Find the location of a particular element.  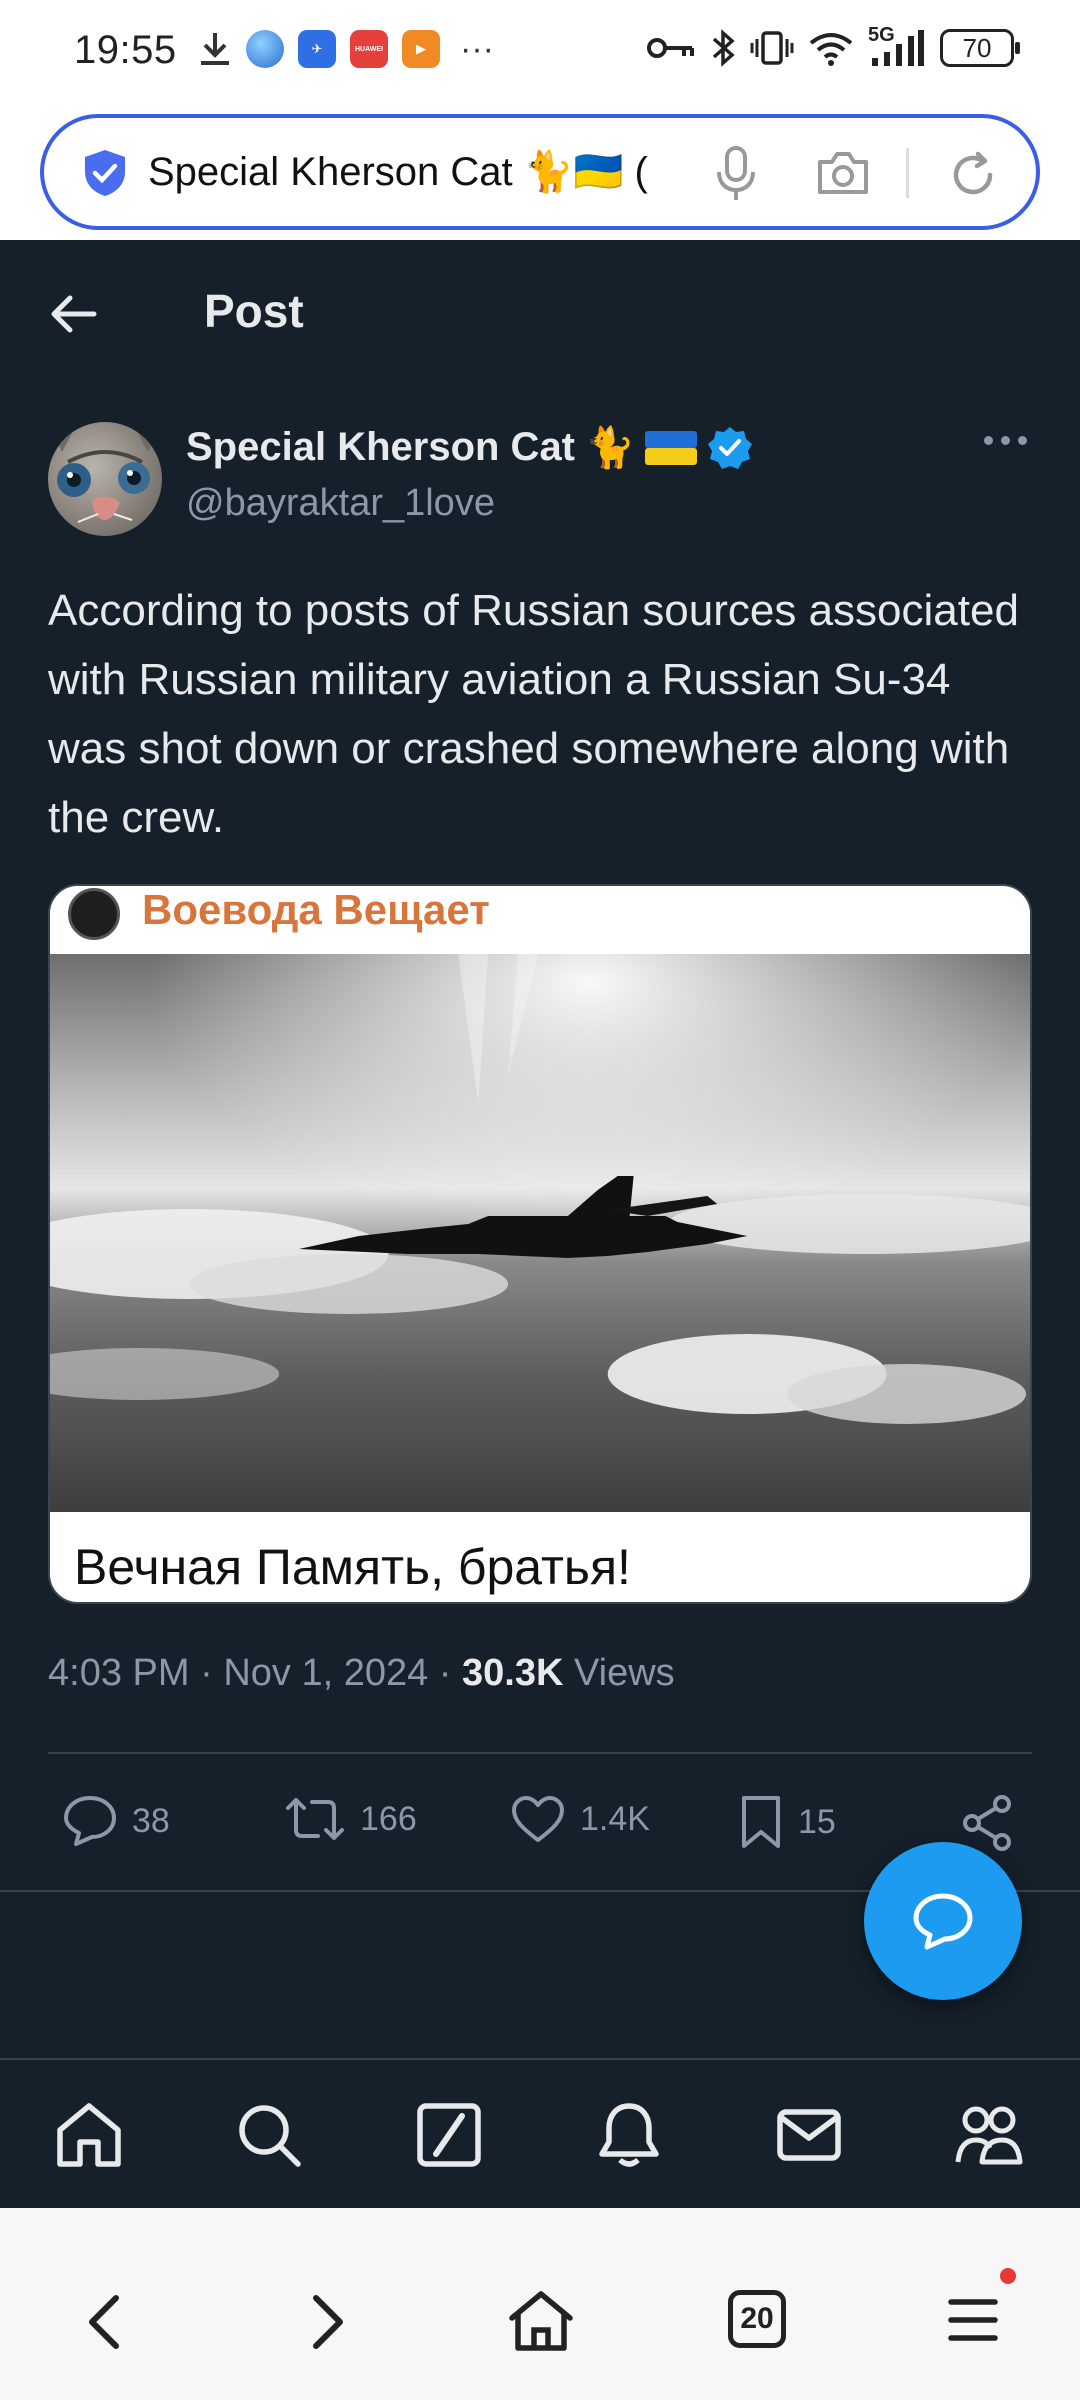

grok-icon is located at coordinates (449, 2135).